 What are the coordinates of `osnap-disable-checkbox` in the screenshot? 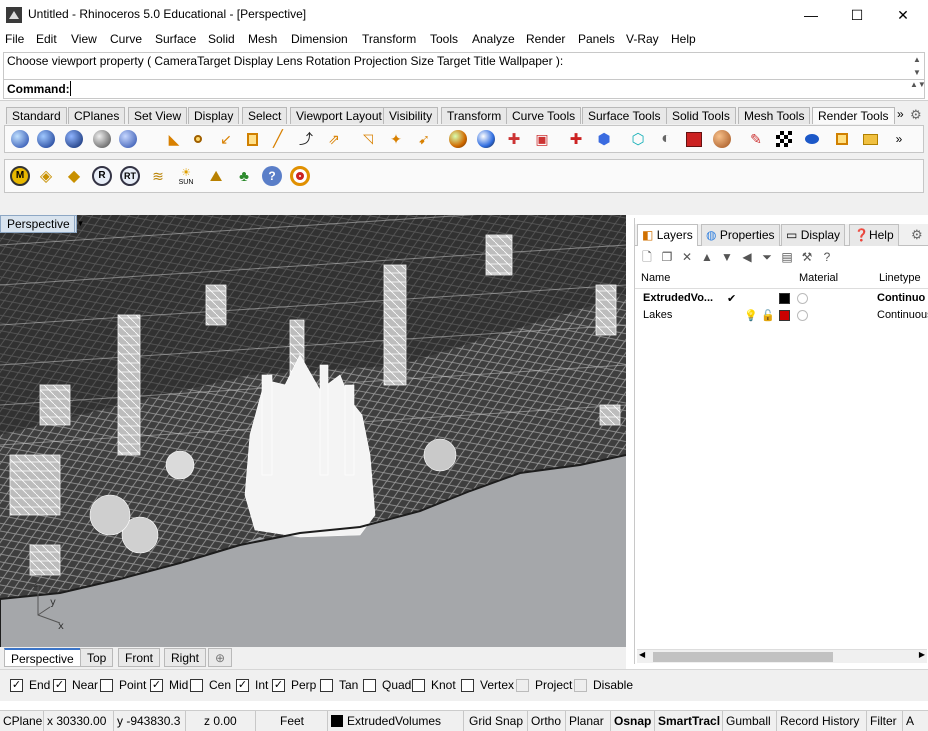 It's located at (580, 685).